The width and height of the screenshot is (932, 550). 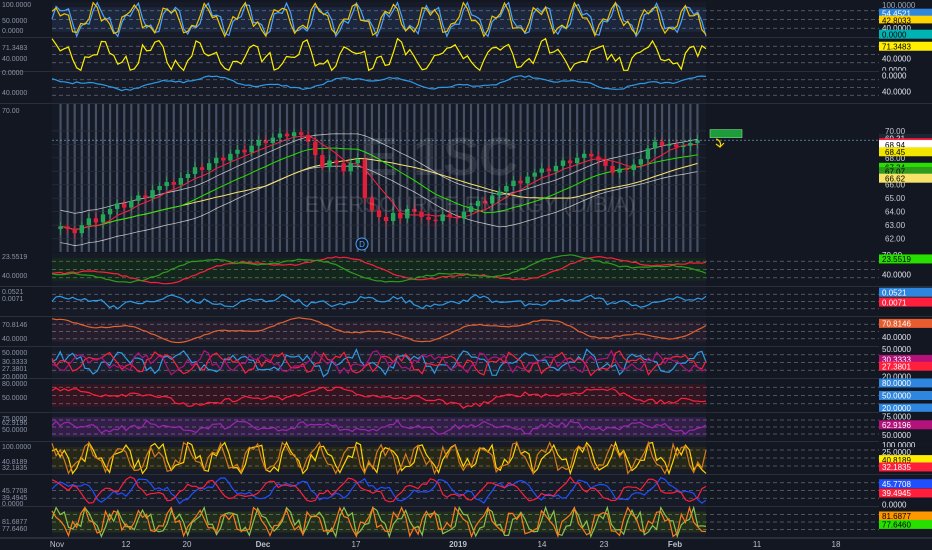 I want to click on axis-label-rvi: 0.0000, so click(x=894, y=505).